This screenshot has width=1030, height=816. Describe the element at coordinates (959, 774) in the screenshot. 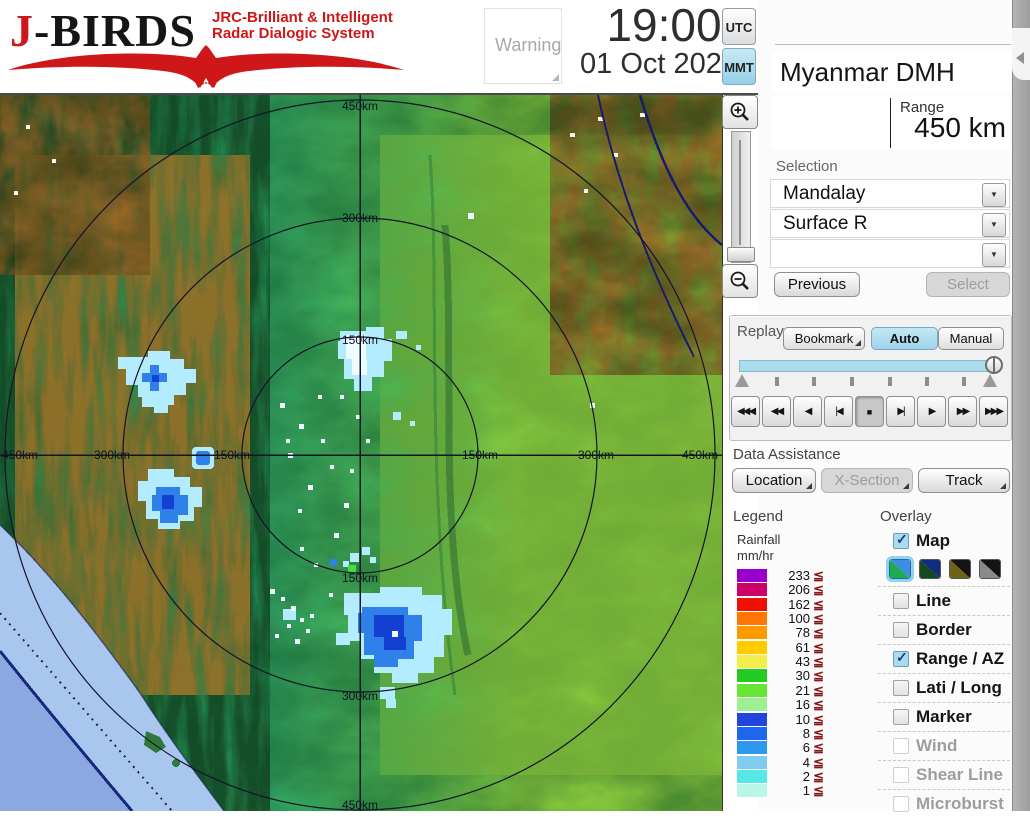

I see `shear-line-checkbox-label: Shear Line` at that location.